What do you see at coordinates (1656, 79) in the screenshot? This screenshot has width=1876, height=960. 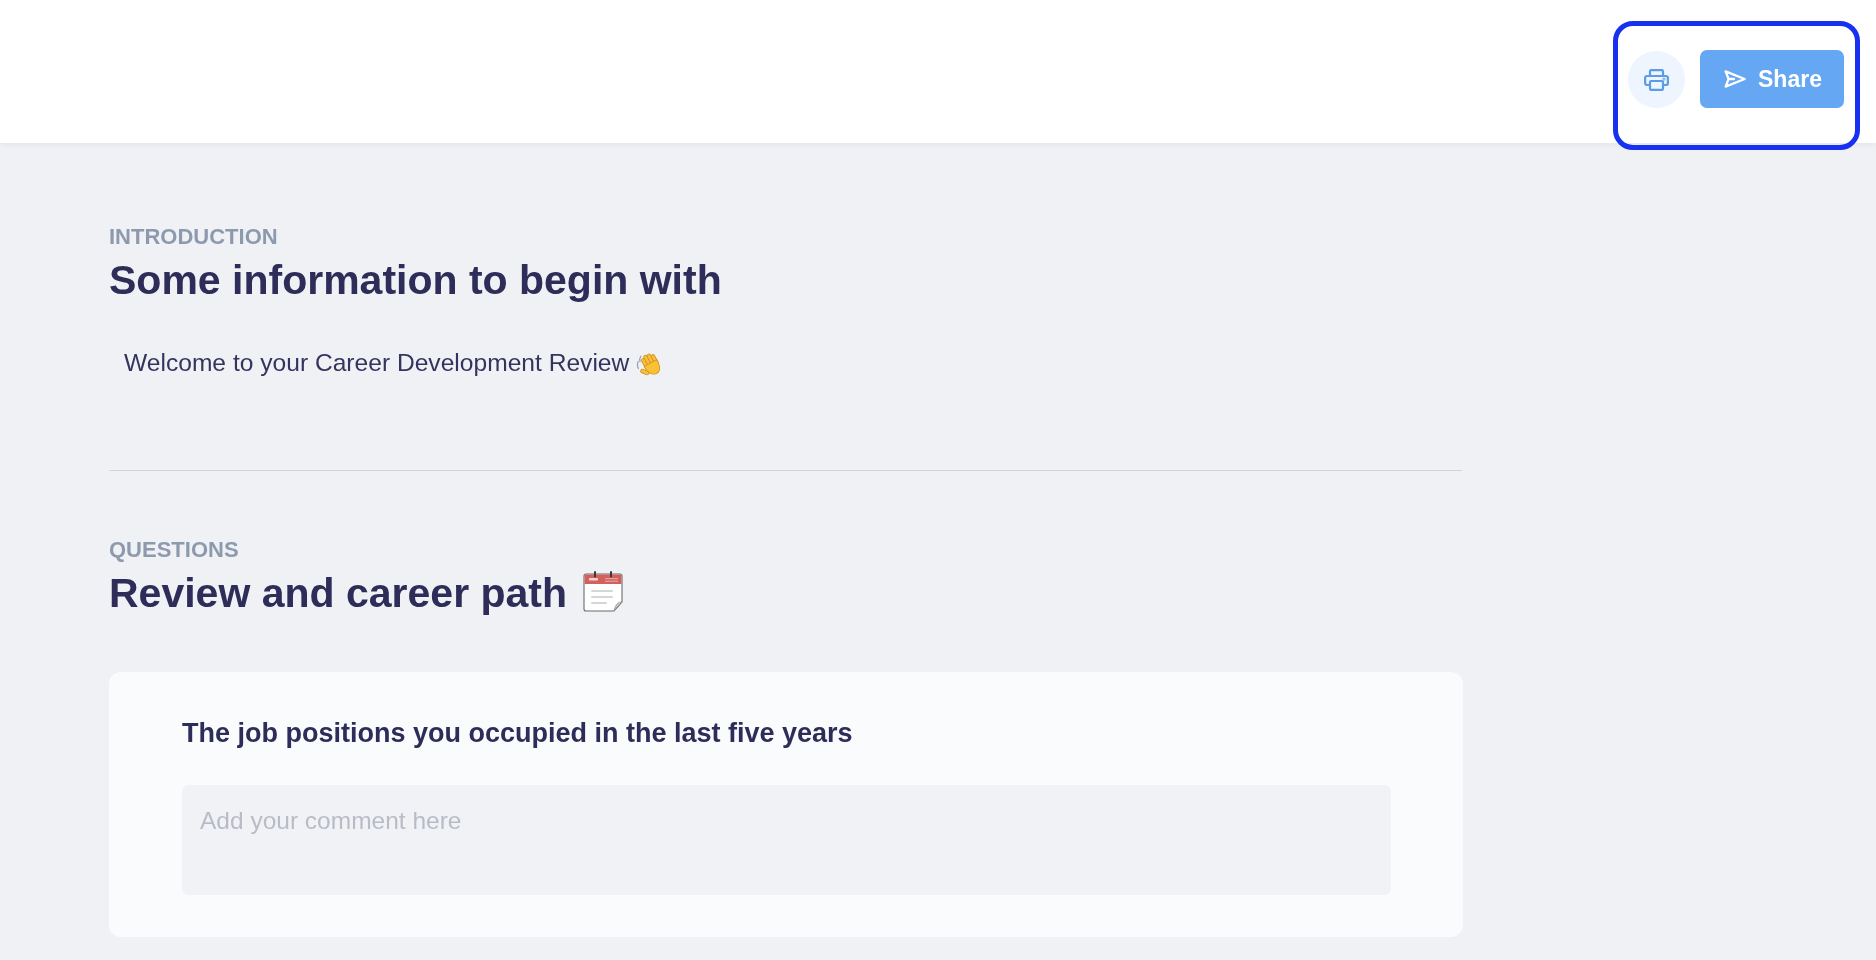 I see `printer-icon` at bounding box center [1656, 79].